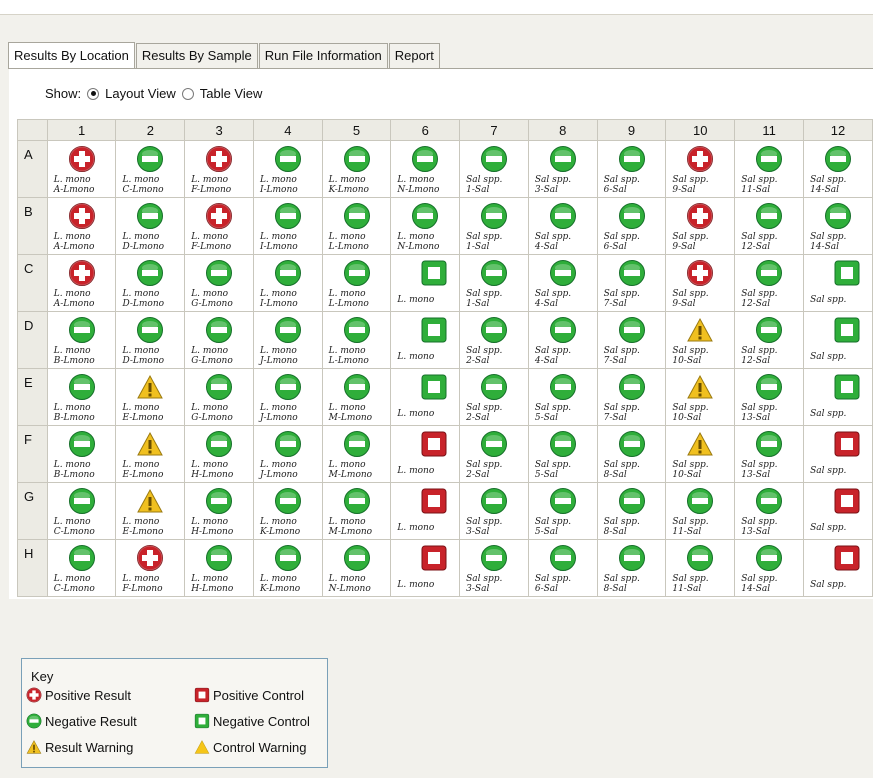  I want to click on well-E11: Sal spp. 13-Sal, so click(769, 397).